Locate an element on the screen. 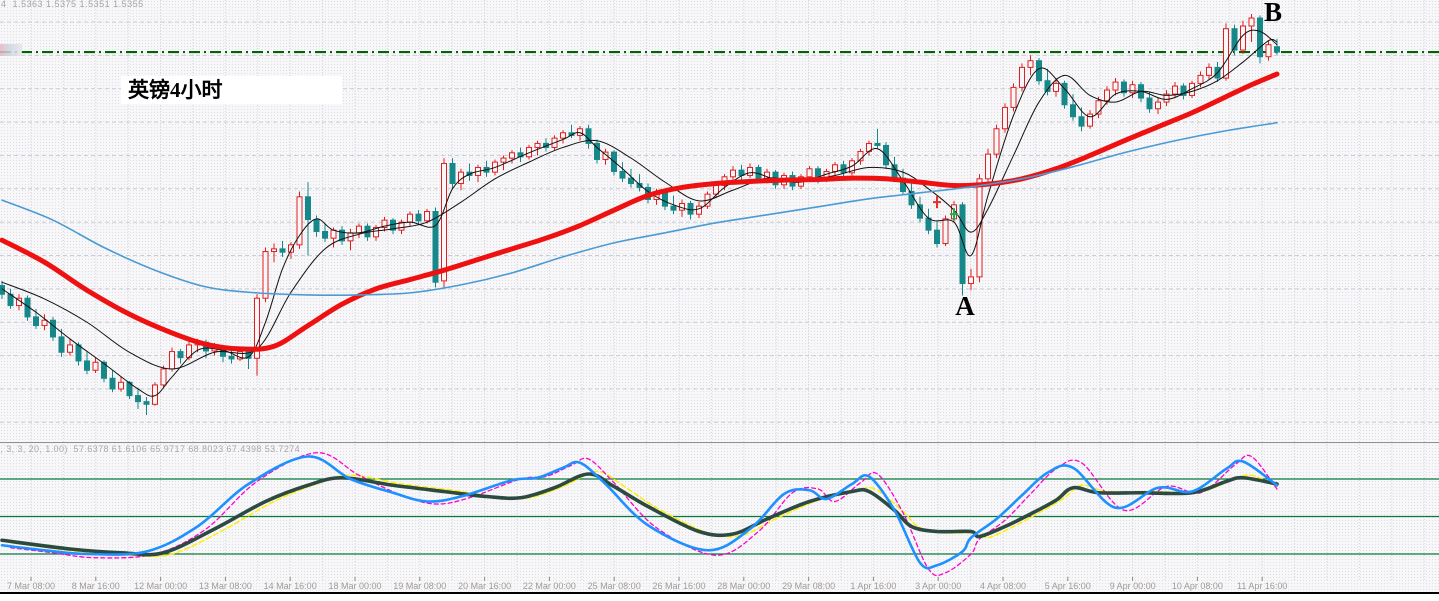 This screenshot has height=601, width=1439. window-bottom-strip is located at coordinates (719, 597).